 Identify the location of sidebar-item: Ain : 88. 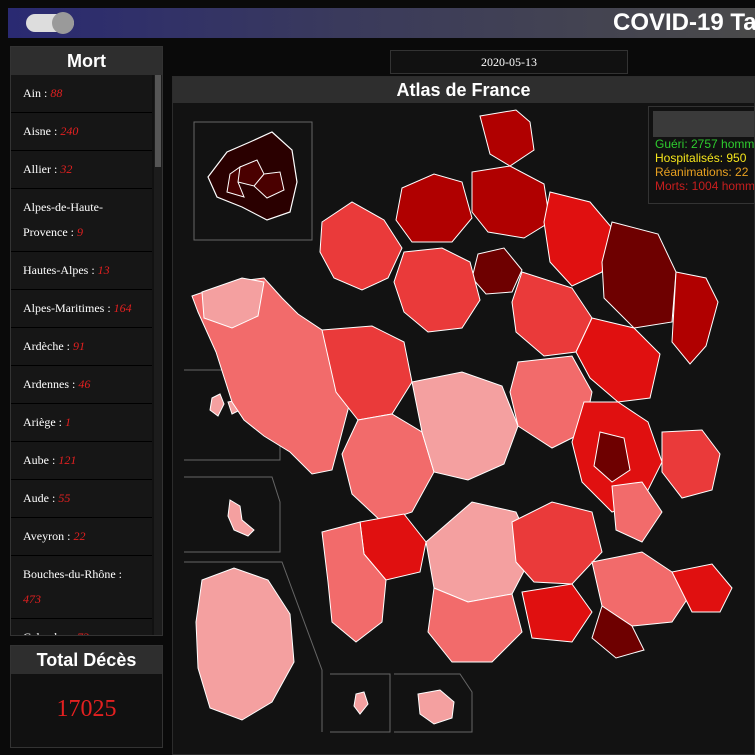
(81, 94).